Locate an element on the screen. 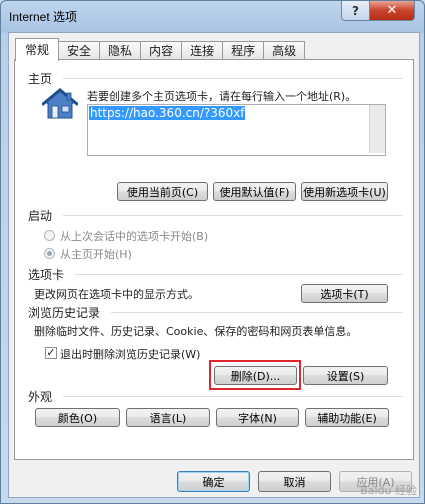 This screenshot has height=504, width=425. startup-last-session-label: 从上次会话中的选项卡开始(B) is located at coordinates (134, 236).